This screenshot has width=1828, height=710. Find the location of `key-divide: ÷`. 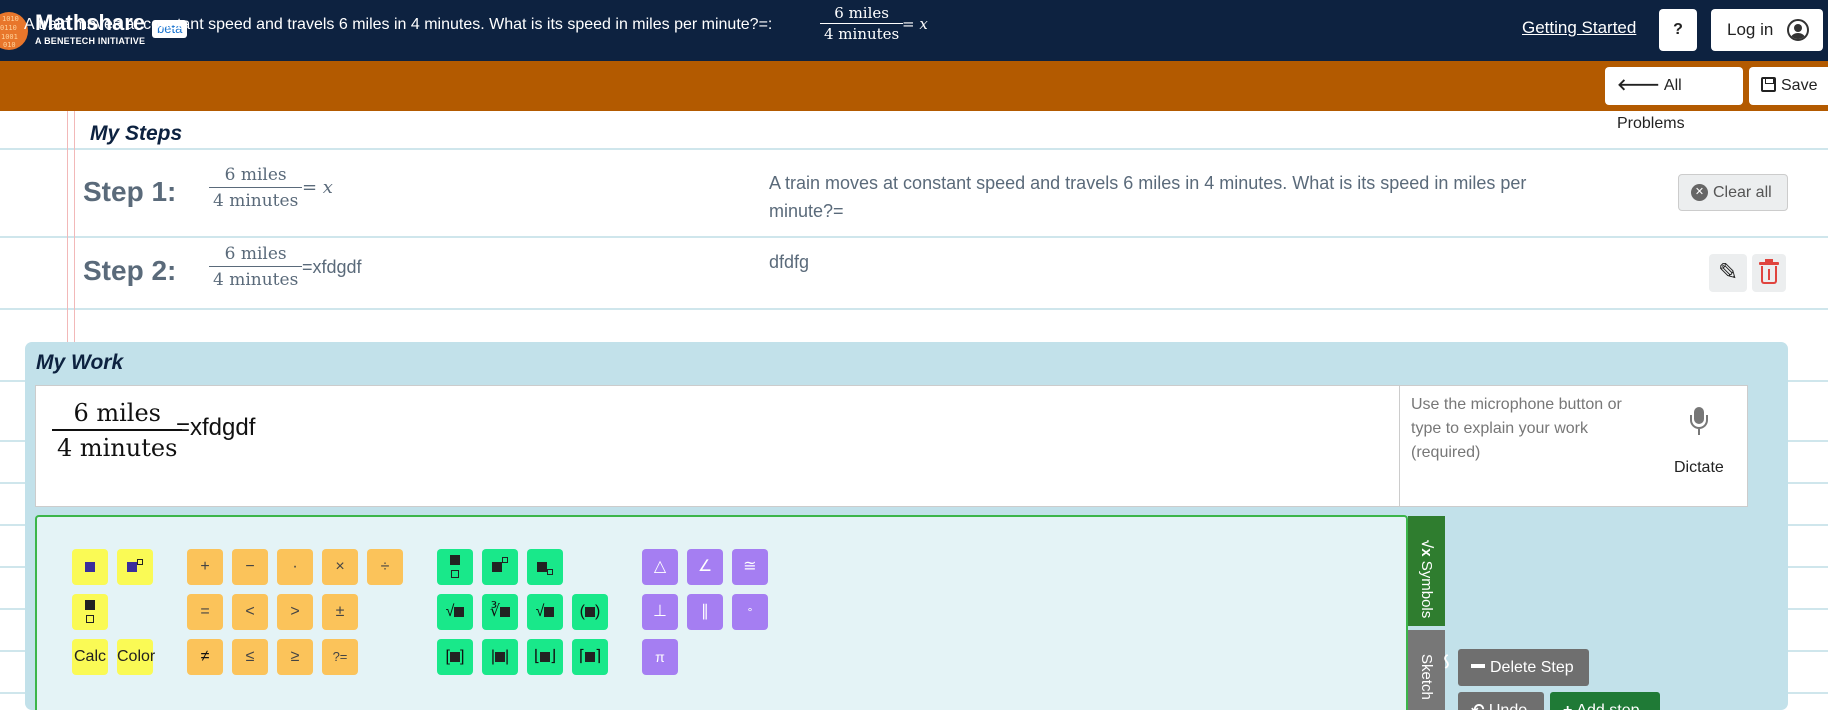

key-divide: ÷ is located at coordinates (385, 567).